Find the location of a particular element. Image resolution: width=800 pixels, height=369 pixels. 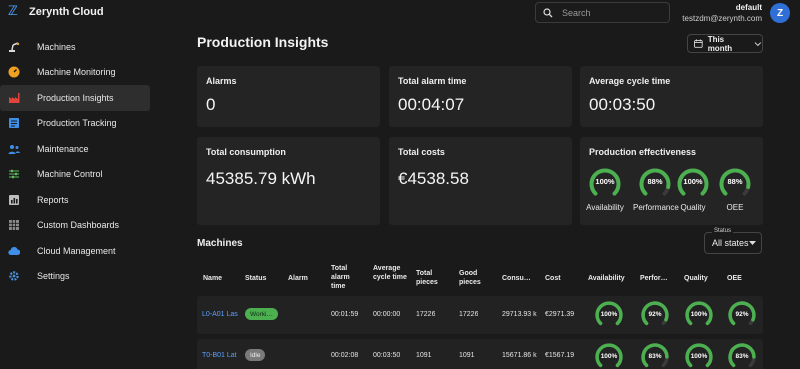

sidebar-item-label: Machine Control is located at coordinates (70, 174).